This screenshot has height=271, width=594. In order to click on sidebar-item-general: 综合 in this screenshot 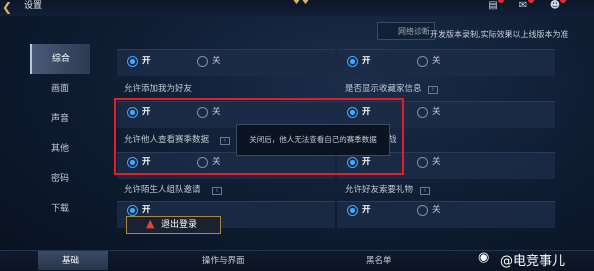, I will do `click(60, 59)`.